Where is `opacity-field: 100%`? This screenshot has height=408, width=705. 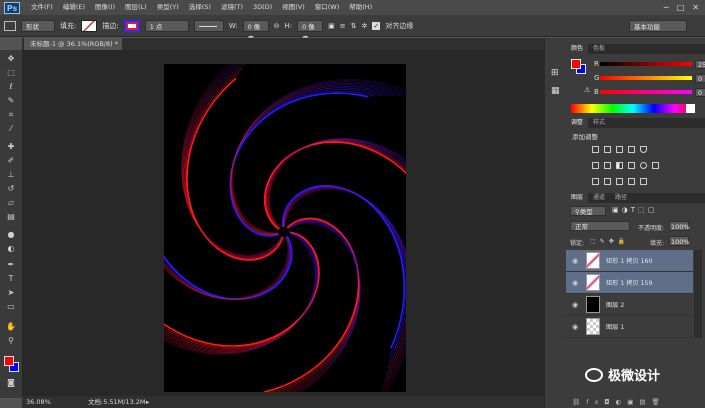
opacity-field: 100% is located at coordinates (679, 226).